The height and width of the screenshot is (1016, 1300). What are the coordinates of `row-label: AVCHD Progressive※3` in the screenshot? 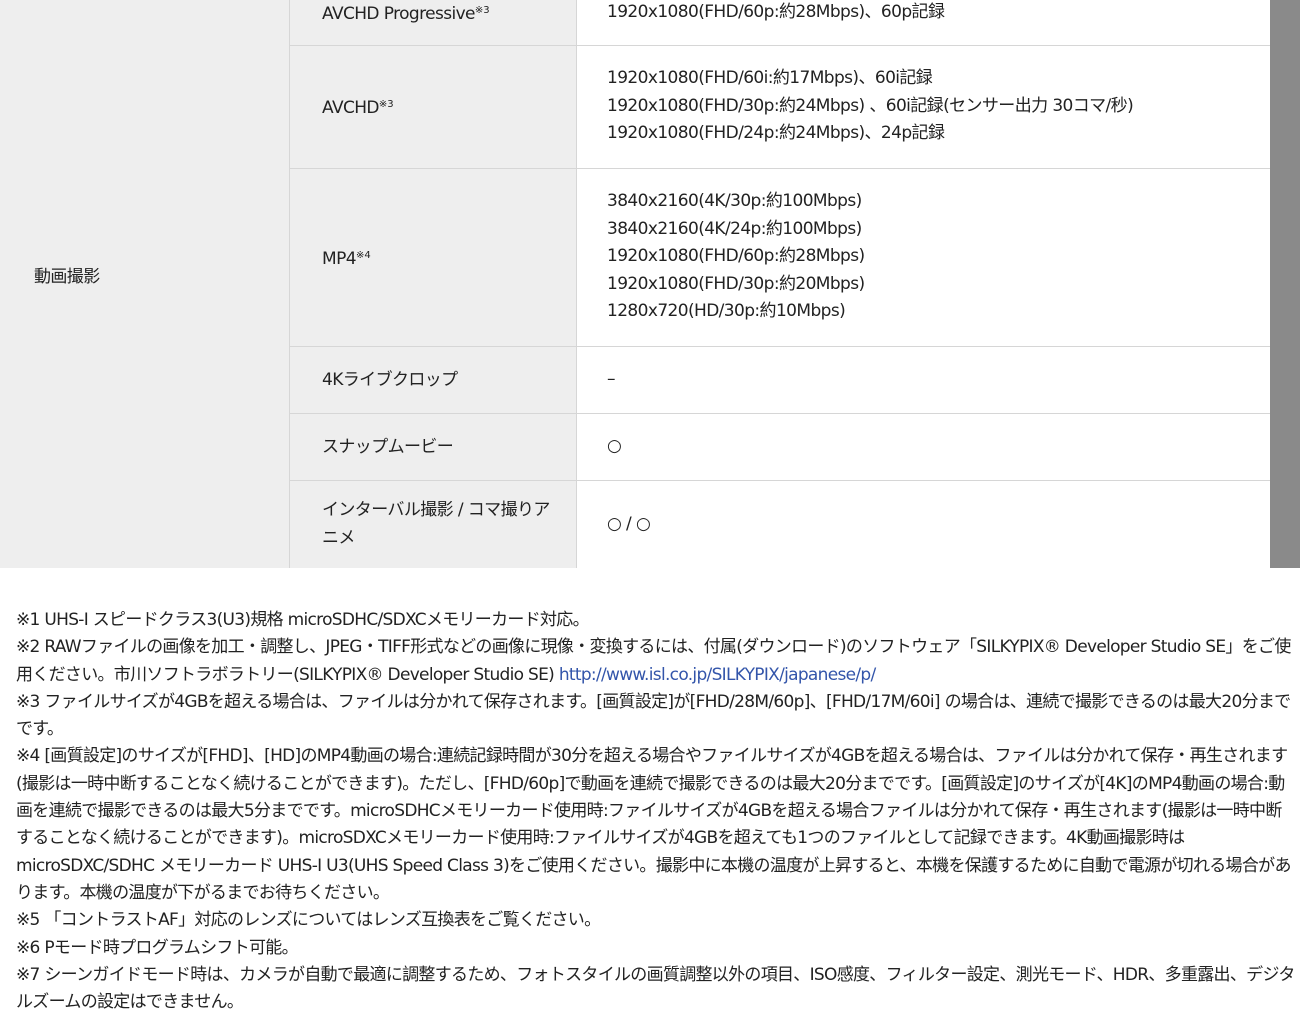 It's located at (433, 23).